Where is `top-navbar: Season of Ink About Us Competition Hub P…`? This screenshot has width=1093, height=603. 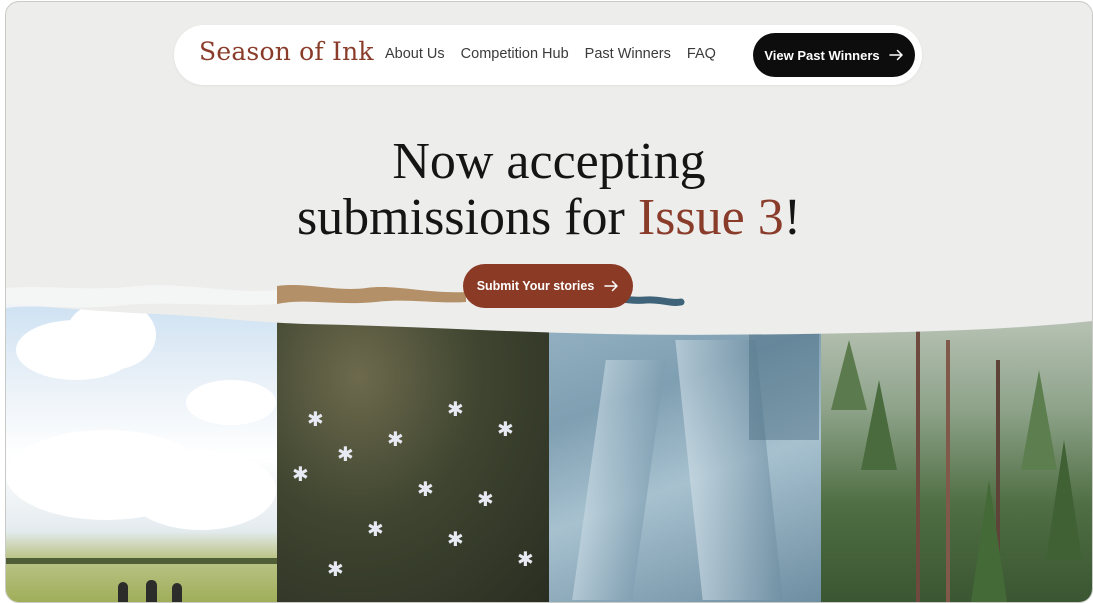
top-navbar: Season of Ink About Us Competition Hub P… is located at coordinates (548, 55).